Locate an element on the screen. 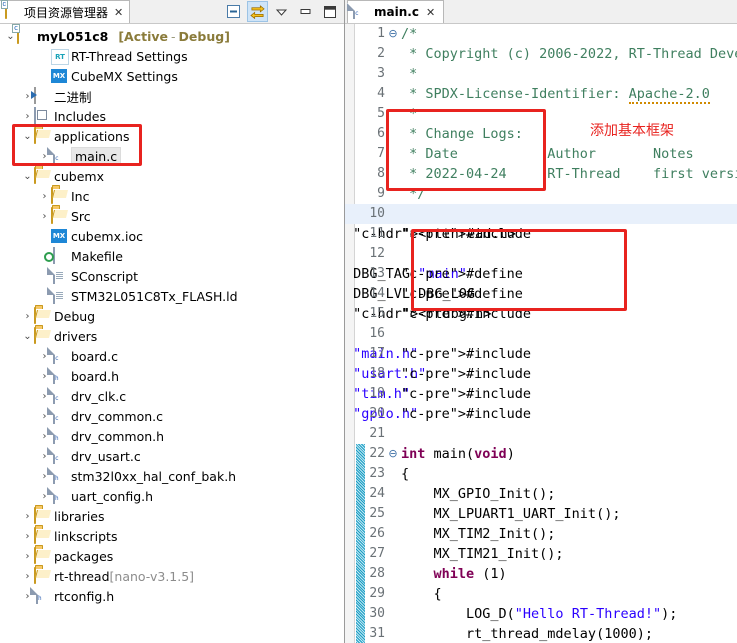  code-text: MX_GPIO_Init(); is located at coordinates (478, 494).